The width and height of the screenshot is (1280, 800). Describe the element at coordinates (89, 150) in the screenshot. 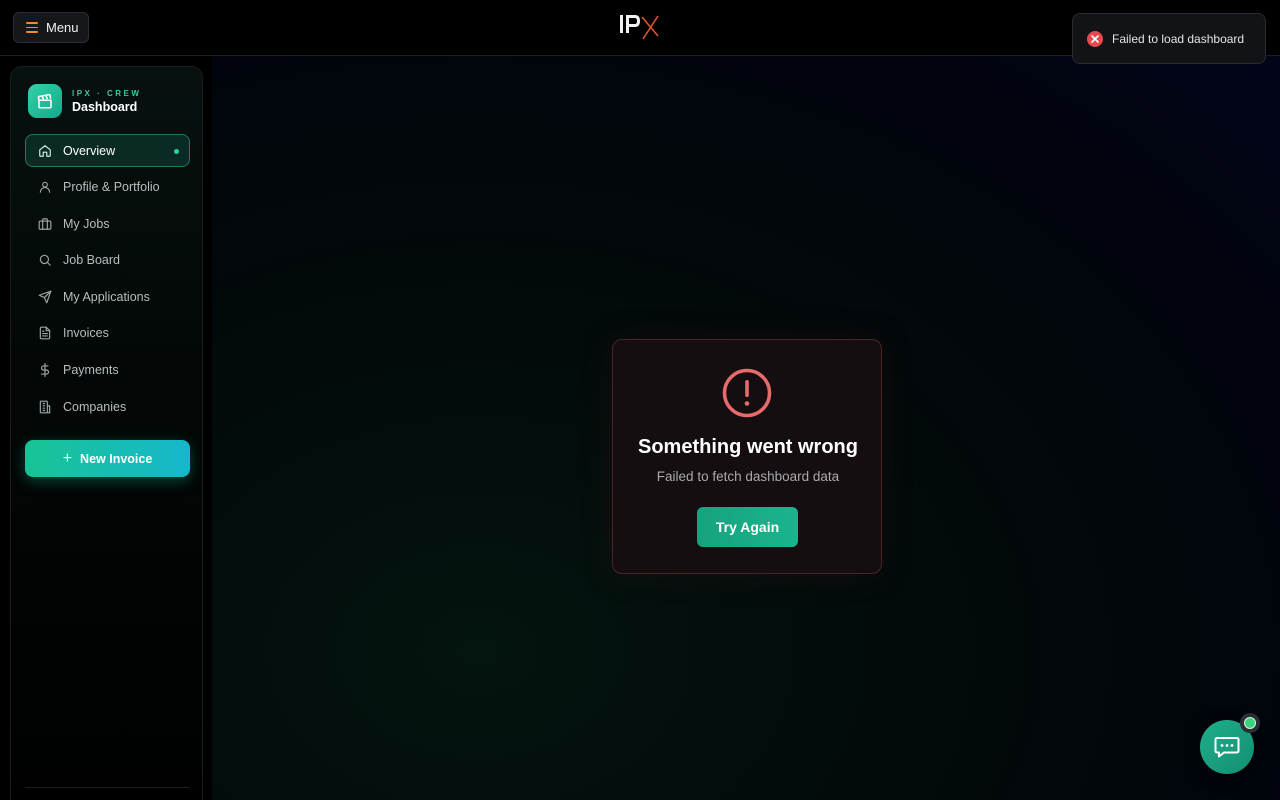

I see `sidebar-item-label: Overview` at that location.